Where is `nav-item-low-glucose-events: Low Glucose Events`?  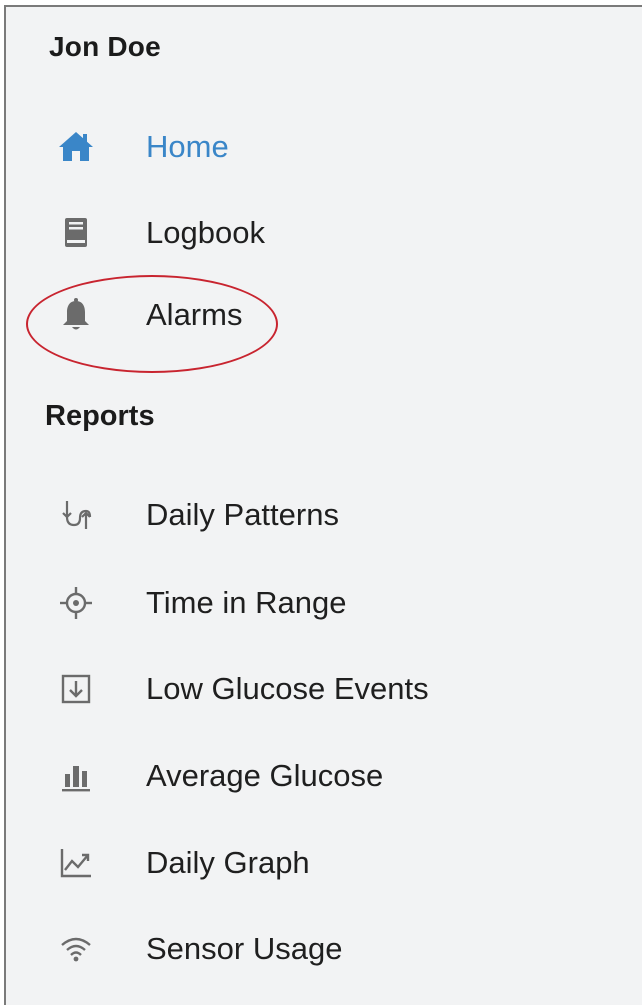
nav-item-low-glucose-events: Low Glucose Events is located at coordinates (326, 689).